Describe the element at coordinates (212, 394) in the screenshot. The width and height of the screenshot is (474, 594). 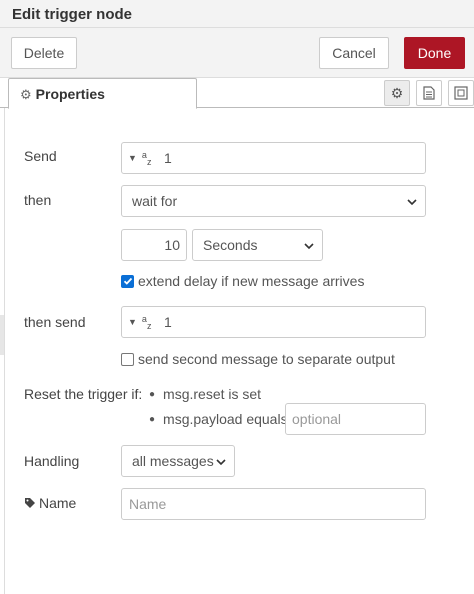
I see `reset-condition-1-text: msg.reset is set` at that location.